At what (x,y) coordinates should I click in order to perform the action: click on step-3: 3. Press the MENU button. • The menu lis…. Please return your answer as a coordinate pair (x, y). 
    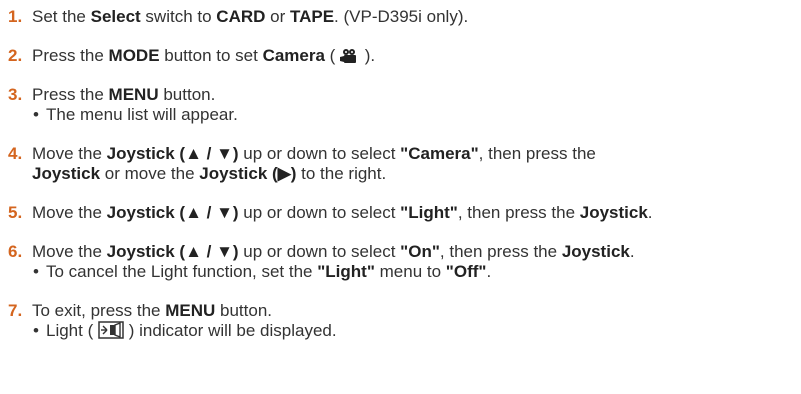
    Looking at the image, I should click on (403, 105).